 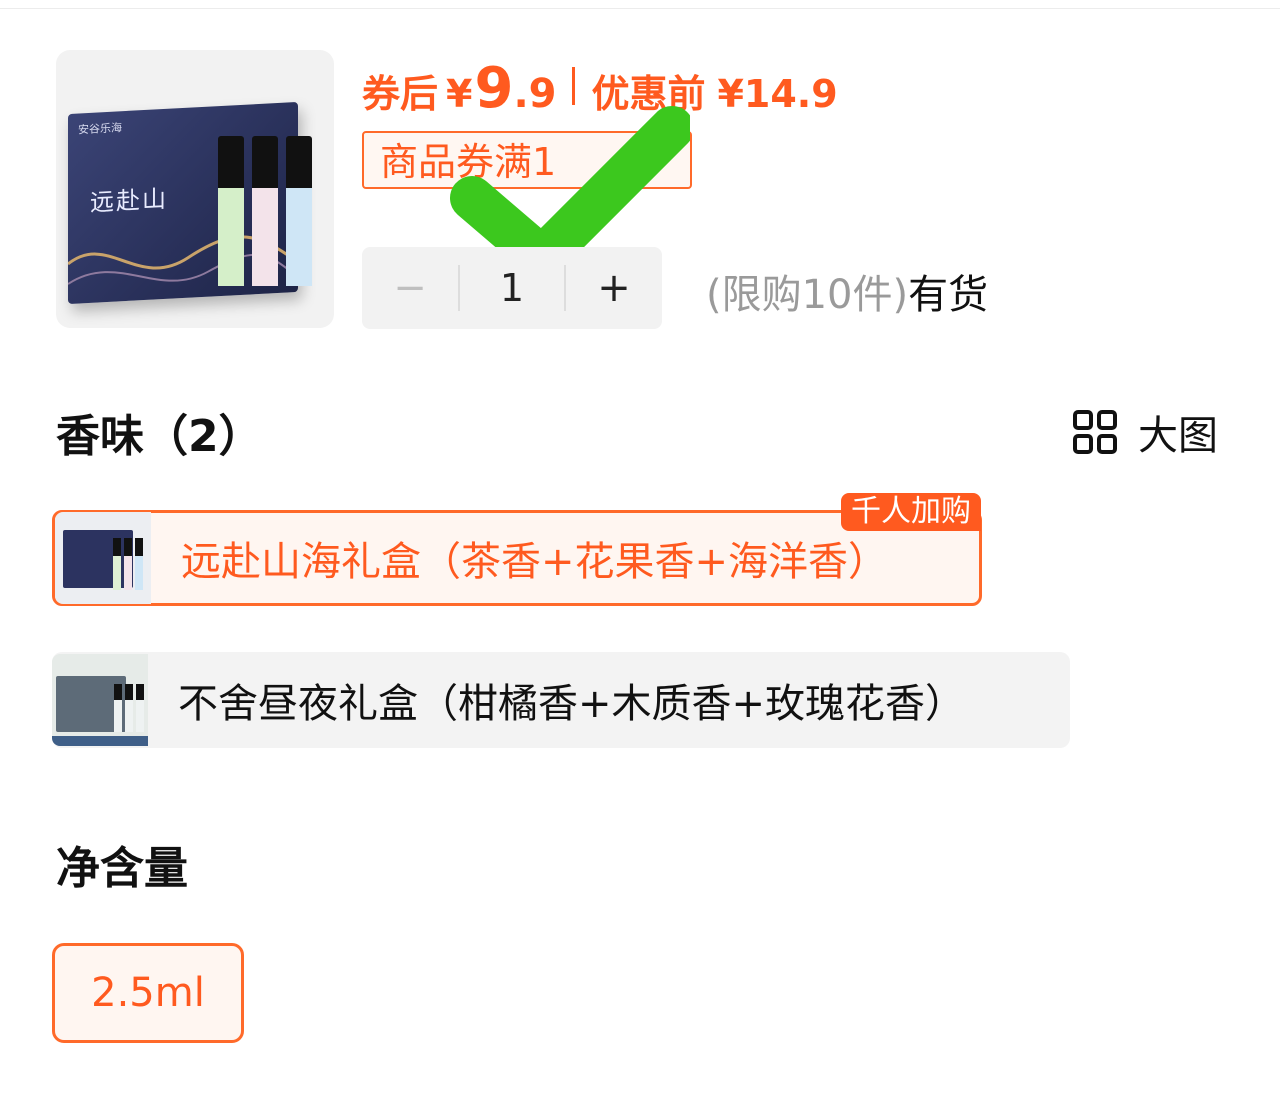 I want to click on decrement-button: −, so click(x=410, y=288).